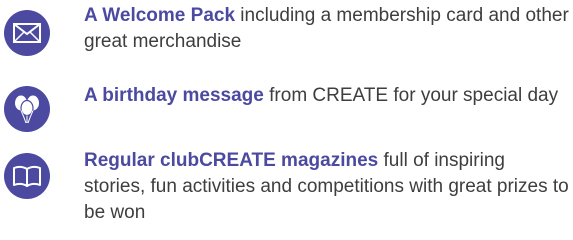  What do you see at coordinates (27, 176) in the screenshot?
I see `book-icon` at bounding box center [27, 176].